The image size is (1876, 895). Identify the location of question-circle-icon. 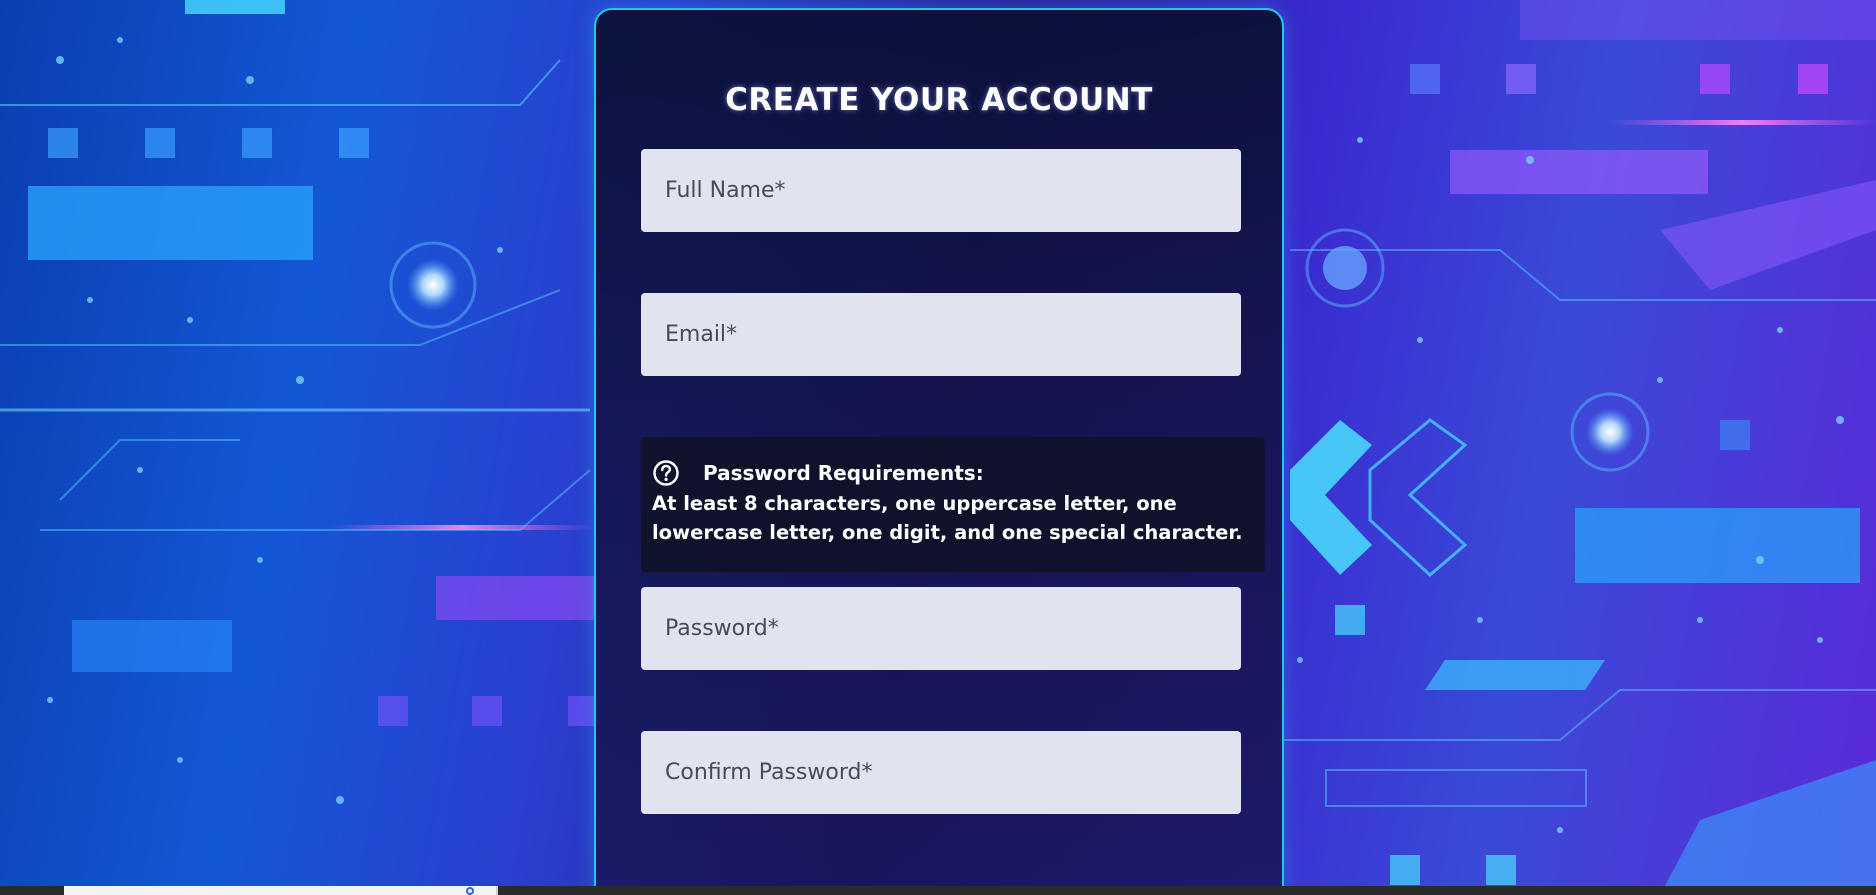
(666, 473).